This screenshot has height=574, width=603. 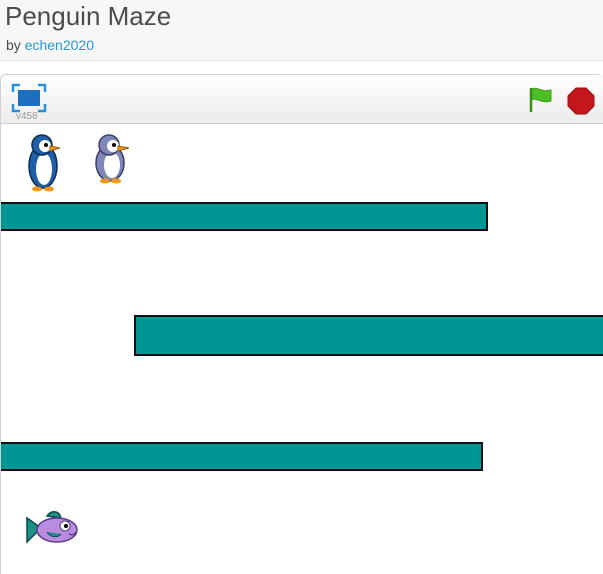 What do you see at coordinates (301, 30) in the screenshot?
I see `project-header: Penguin Maze by echen2020` at bounding box center [301, 30].